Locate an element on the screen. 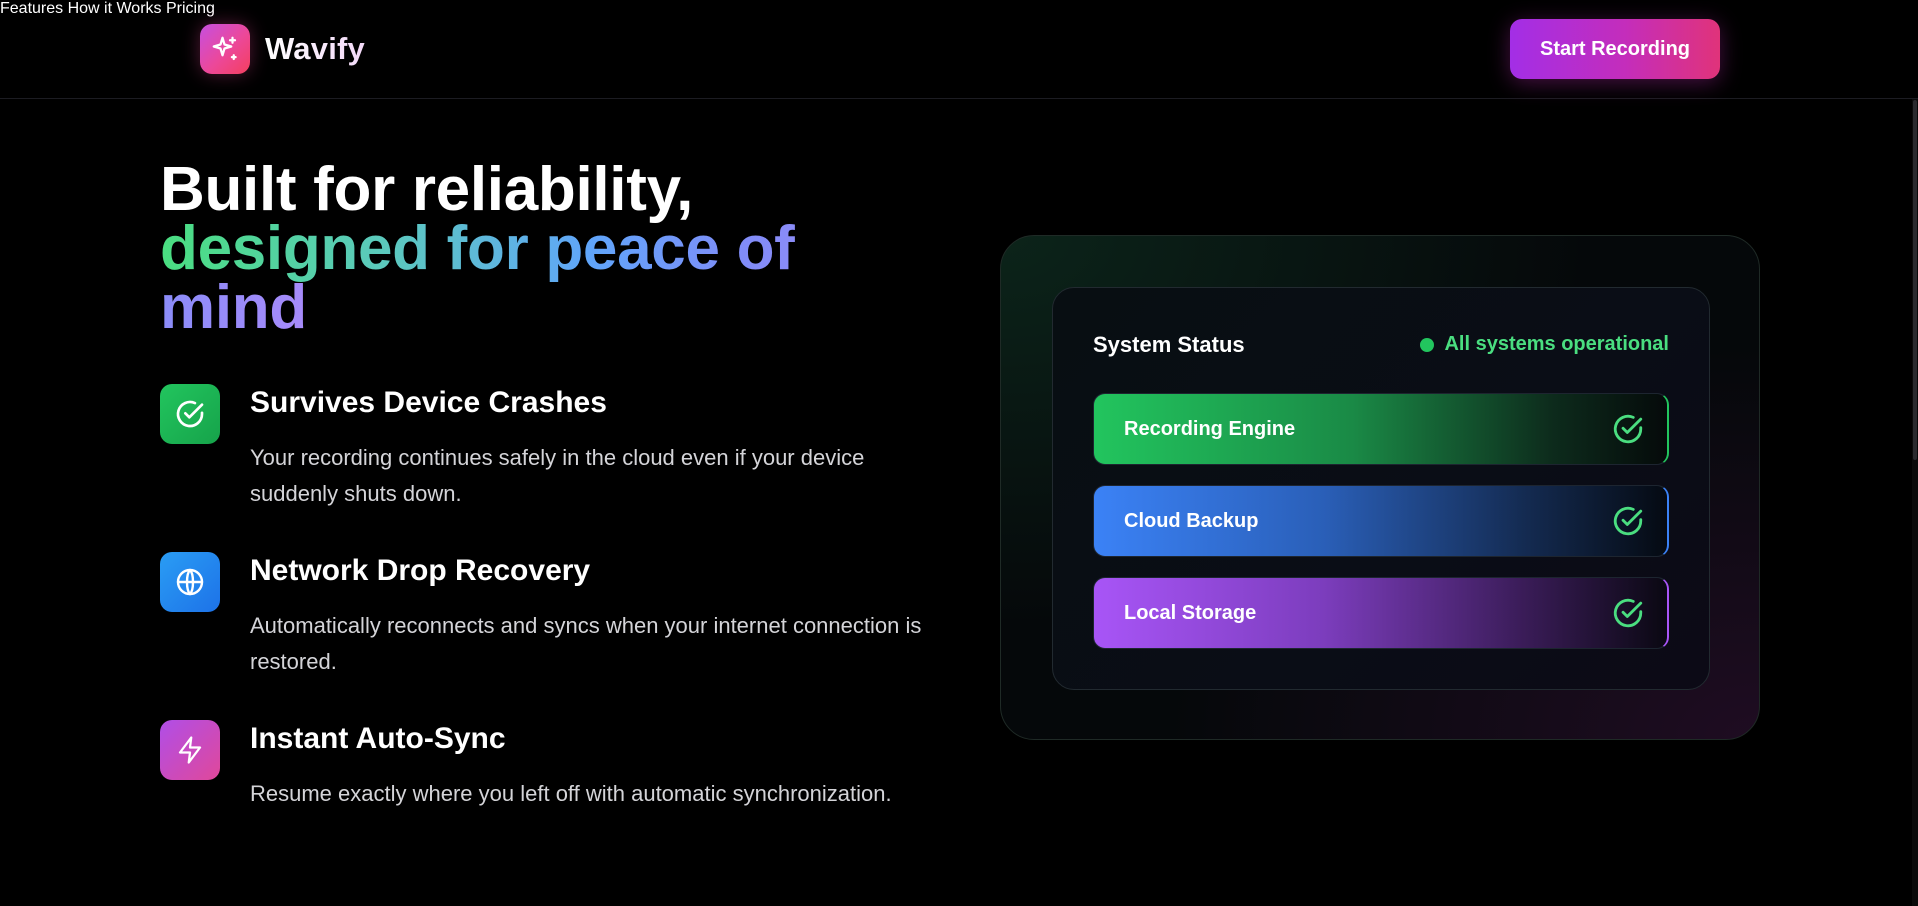 The width and height of the screenshot is (1918, 906). scrollbar-thumb is located at coordinates (1915, 280).